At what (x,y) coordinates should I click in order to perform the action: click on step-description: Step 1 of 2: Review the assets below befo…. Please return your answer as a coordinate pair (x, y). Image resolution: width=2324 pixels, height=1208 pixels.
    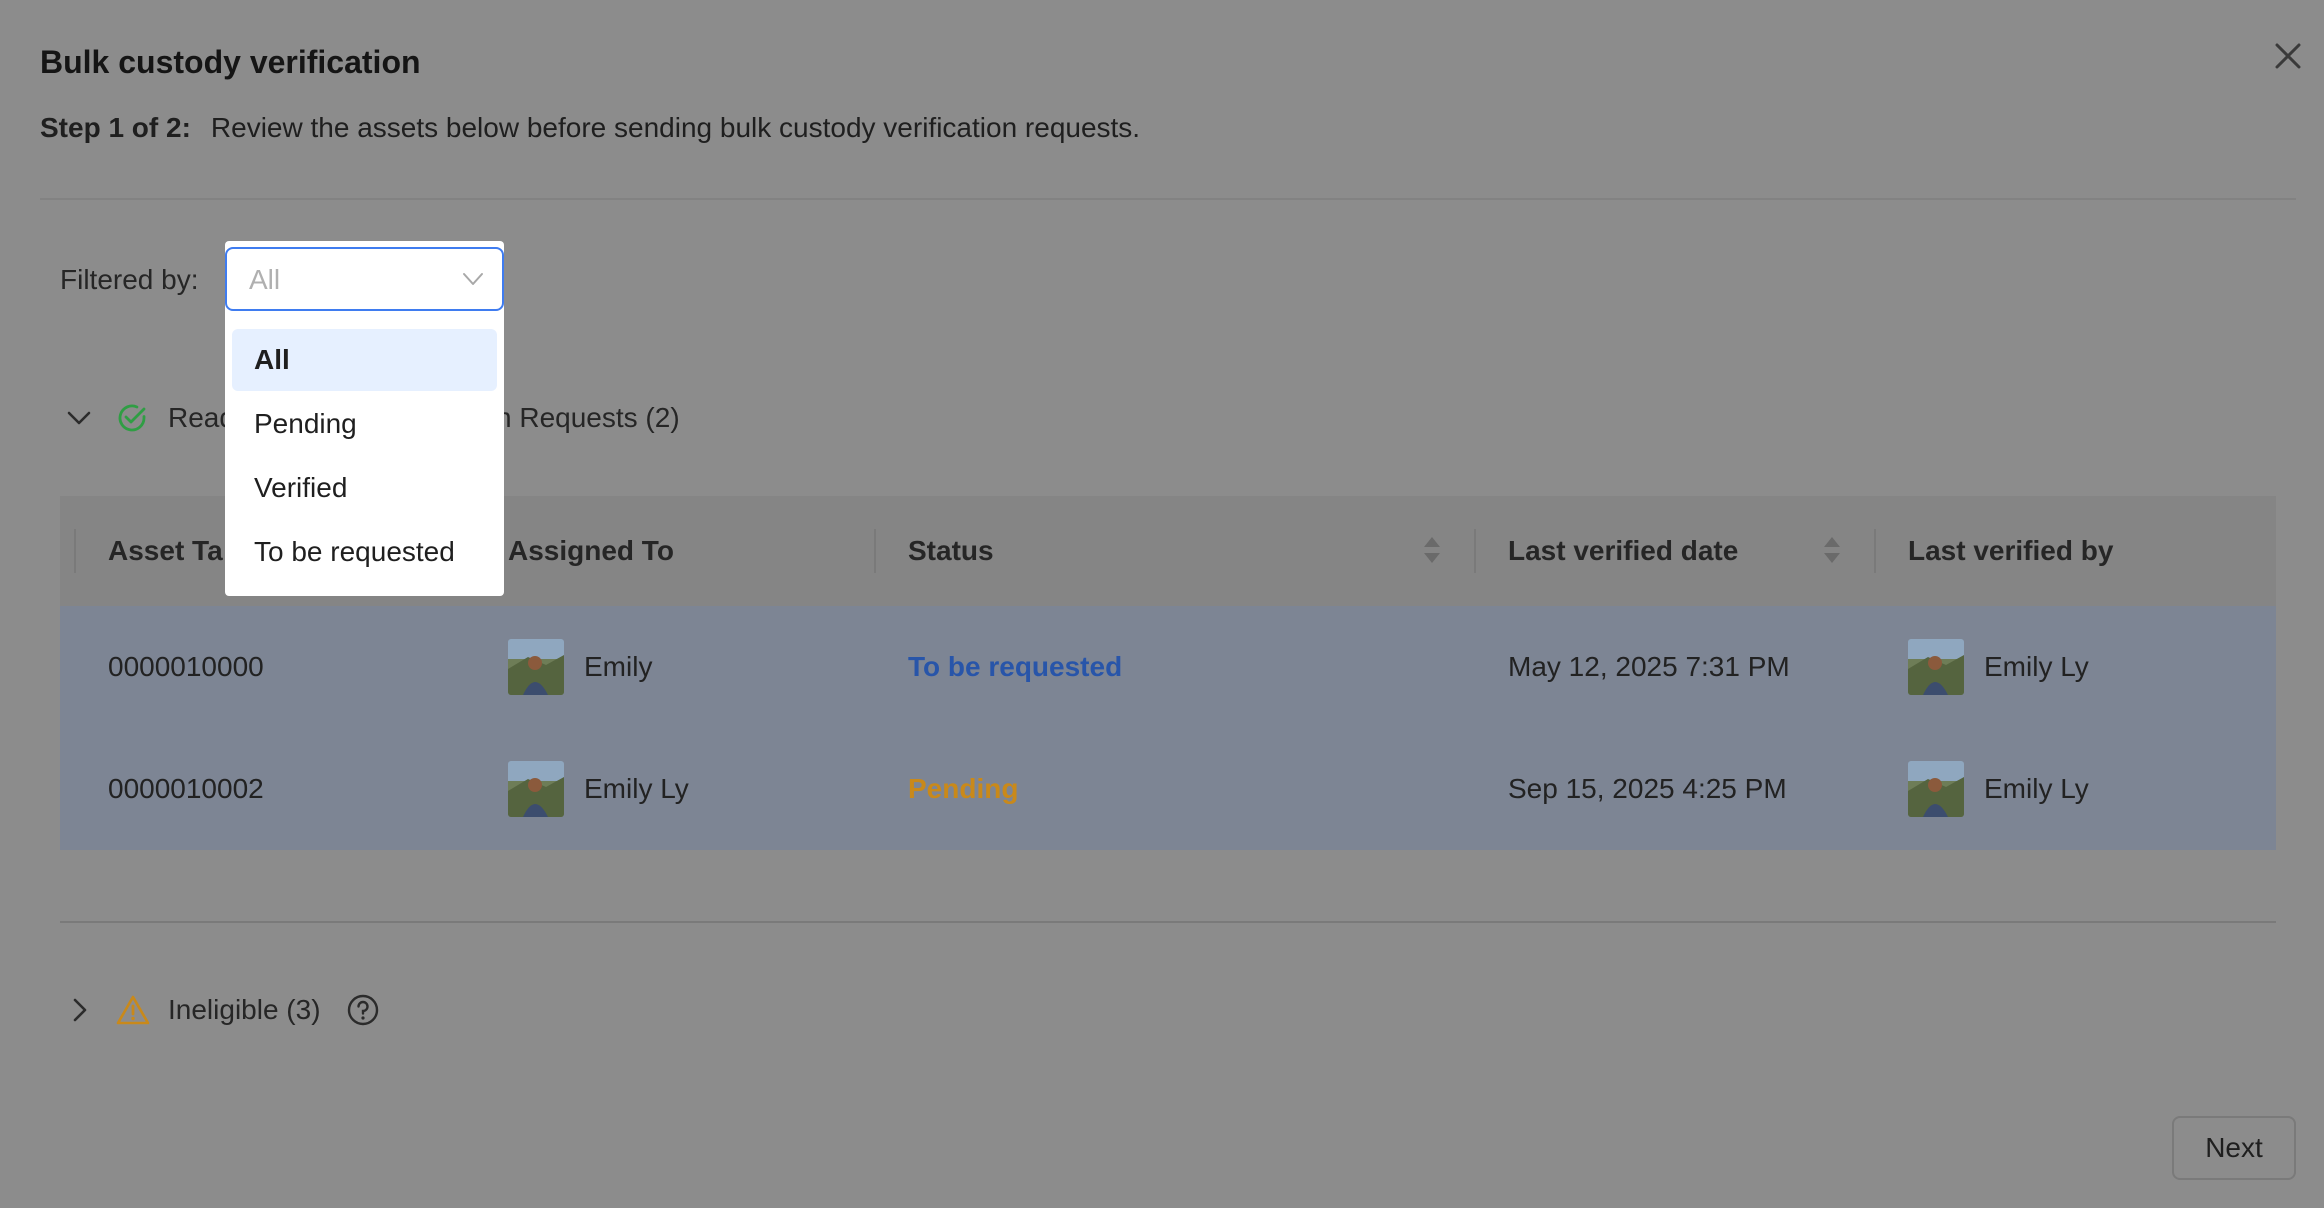
    Looking at the image, I should click on (590, 128).